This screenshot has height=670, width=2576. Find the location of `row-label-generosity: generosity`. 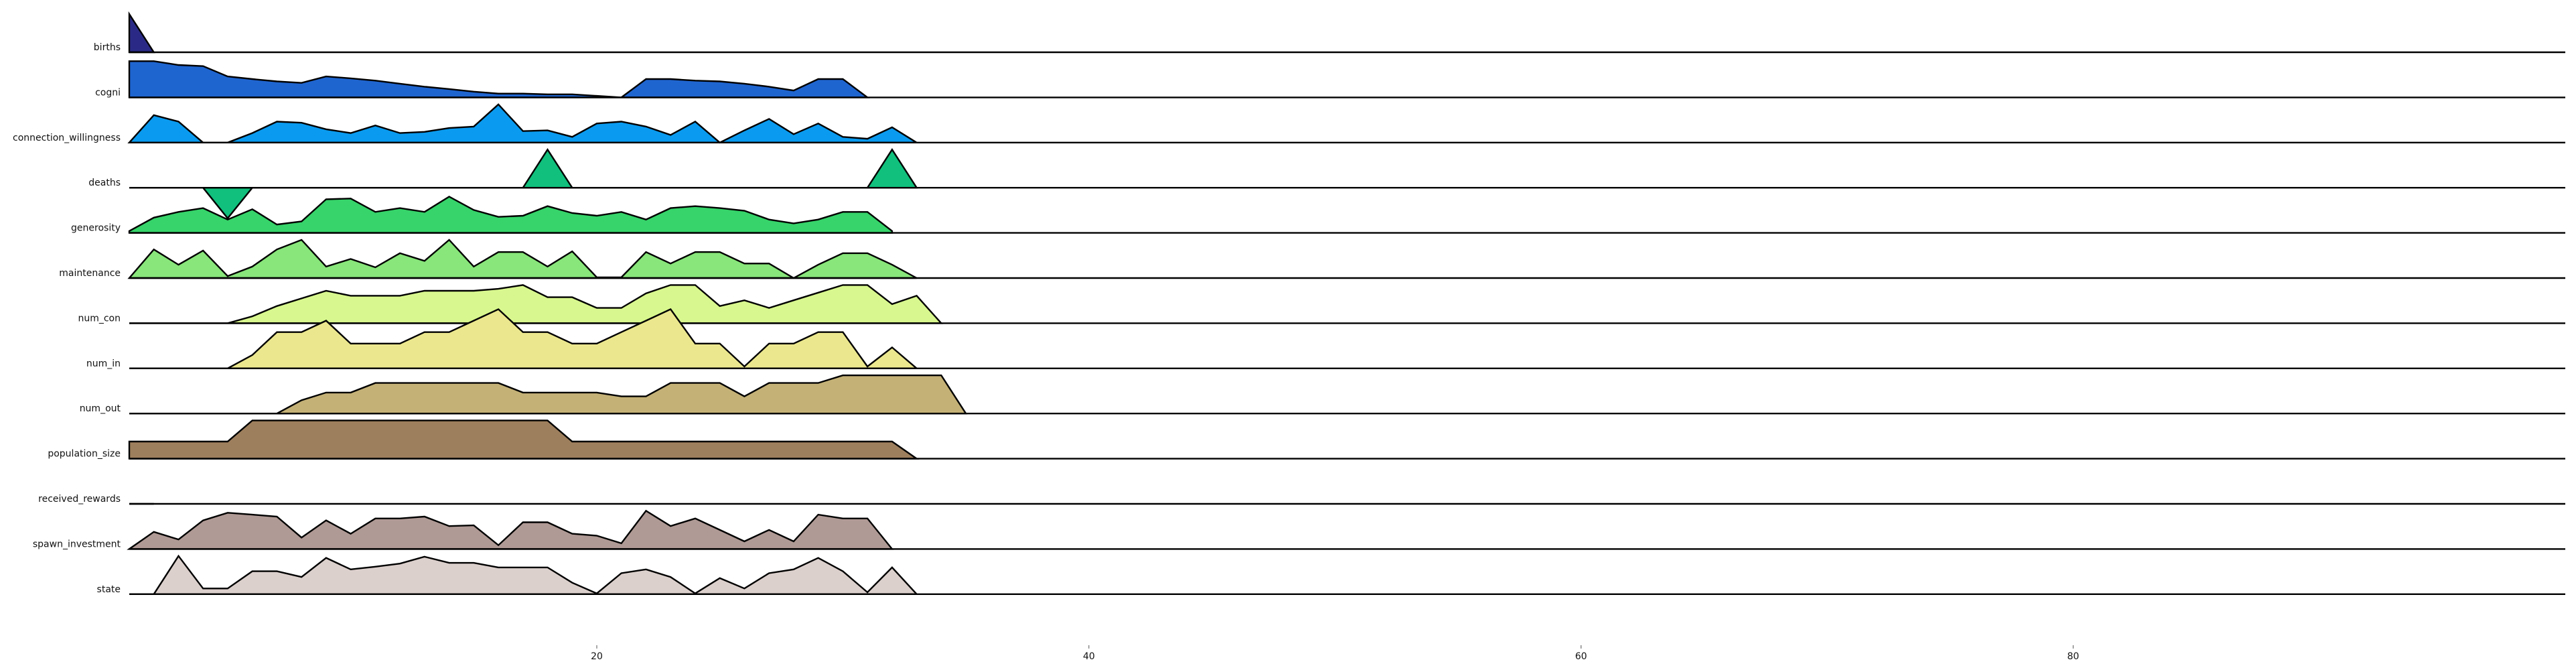

row-label-generosity: generosity is located at coordinates (96, 229).